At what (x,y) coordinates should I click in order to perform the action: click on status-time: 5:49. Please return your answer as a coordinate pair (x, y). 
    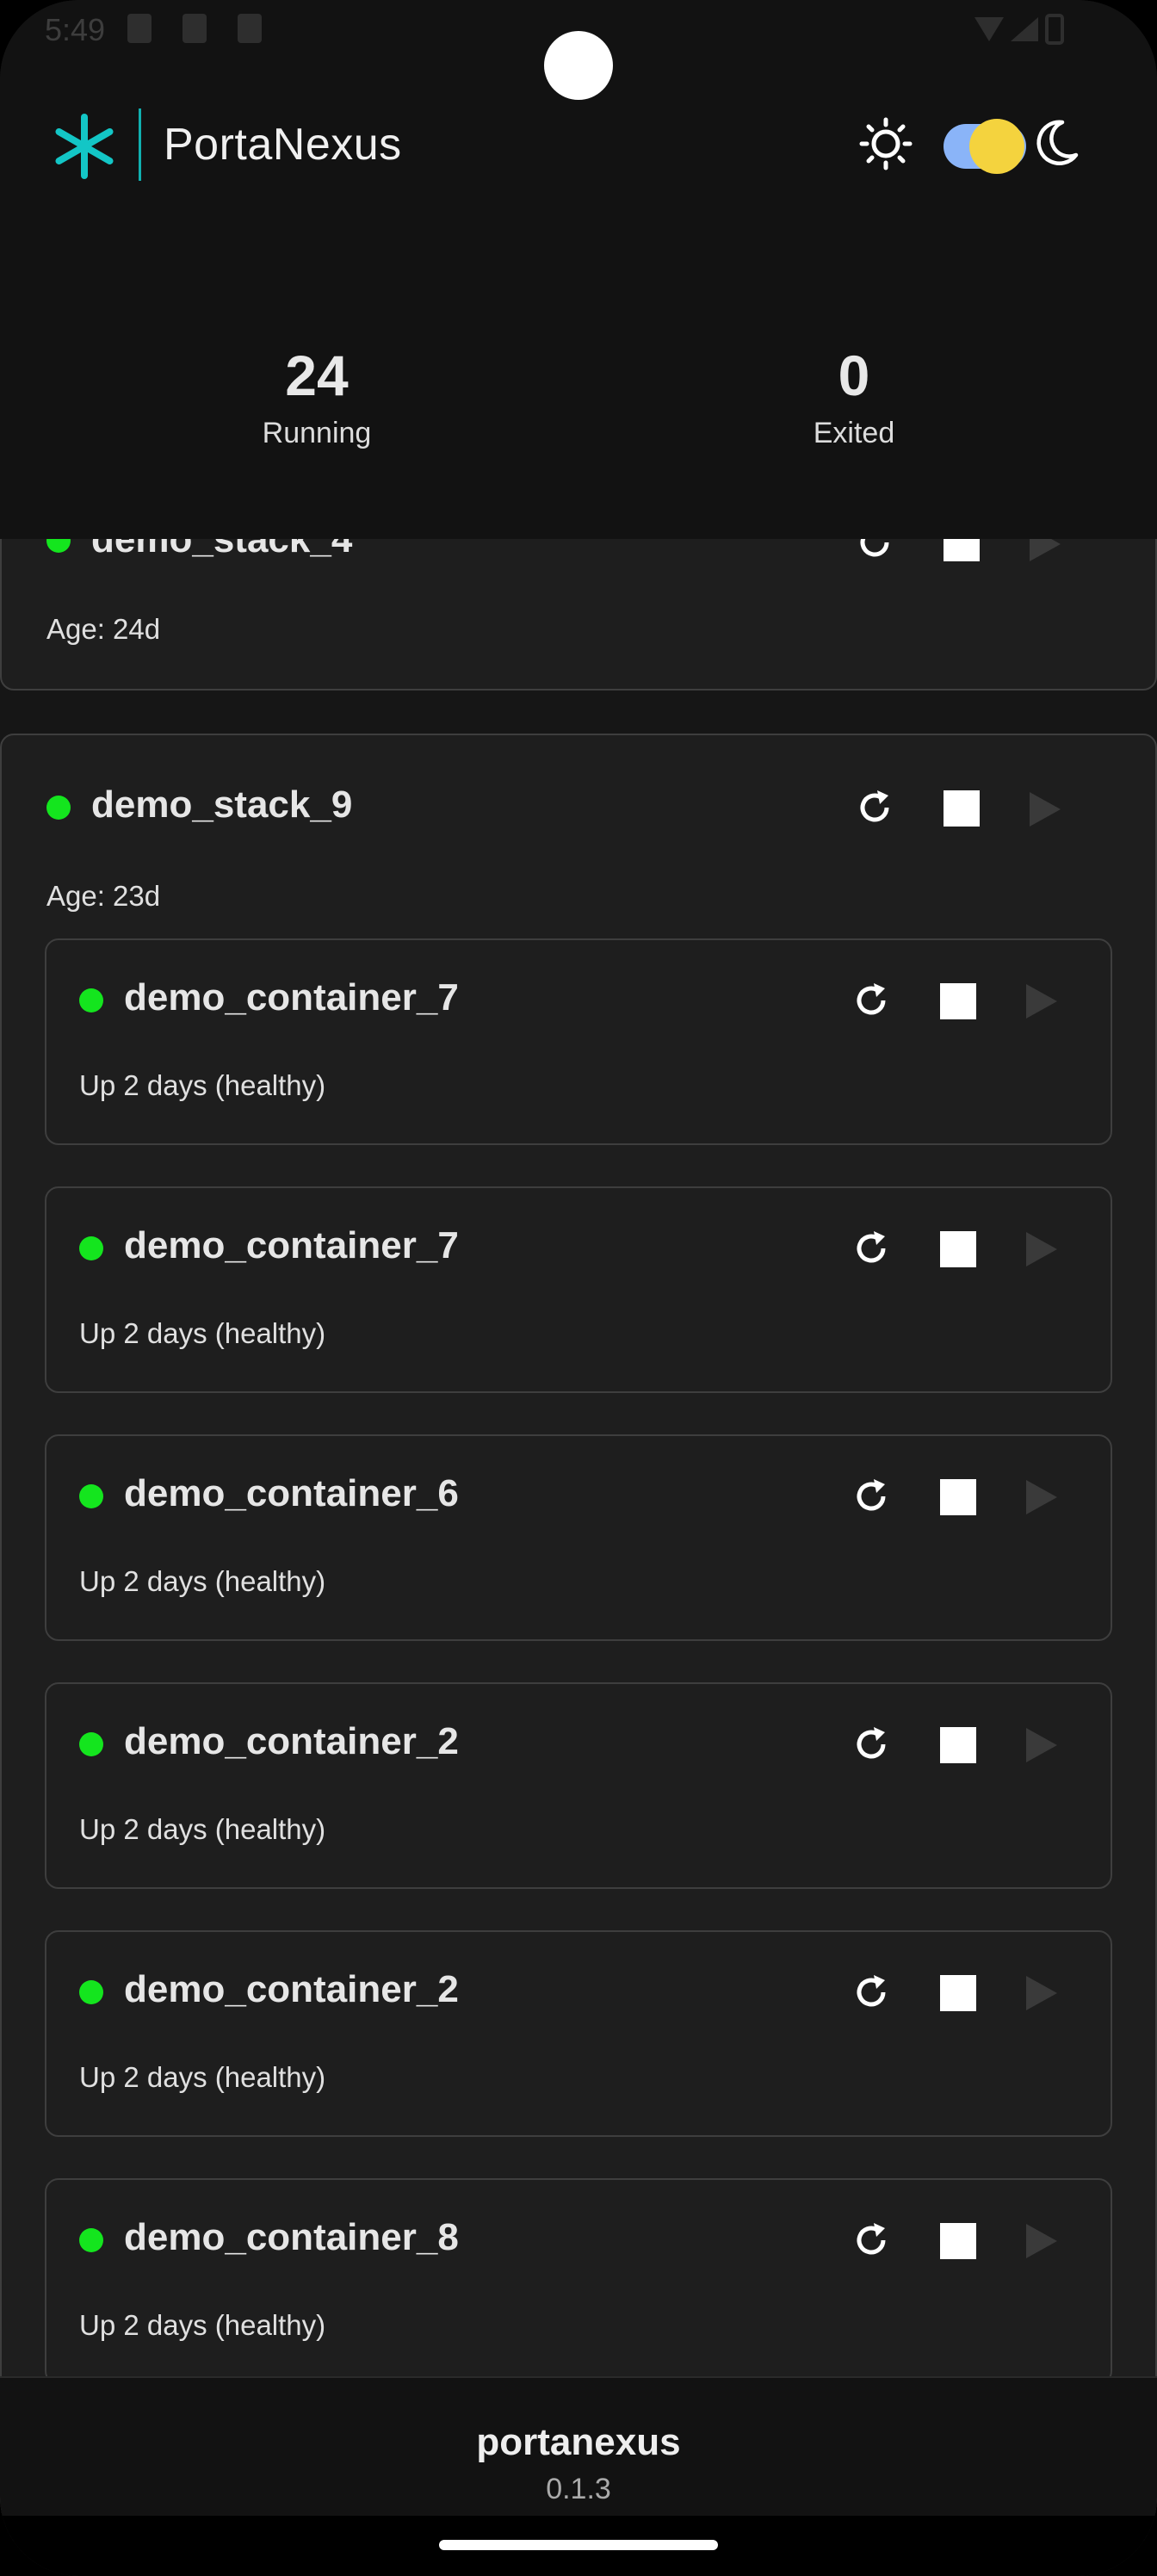
    Looking at the image, I should click on (76, 29).